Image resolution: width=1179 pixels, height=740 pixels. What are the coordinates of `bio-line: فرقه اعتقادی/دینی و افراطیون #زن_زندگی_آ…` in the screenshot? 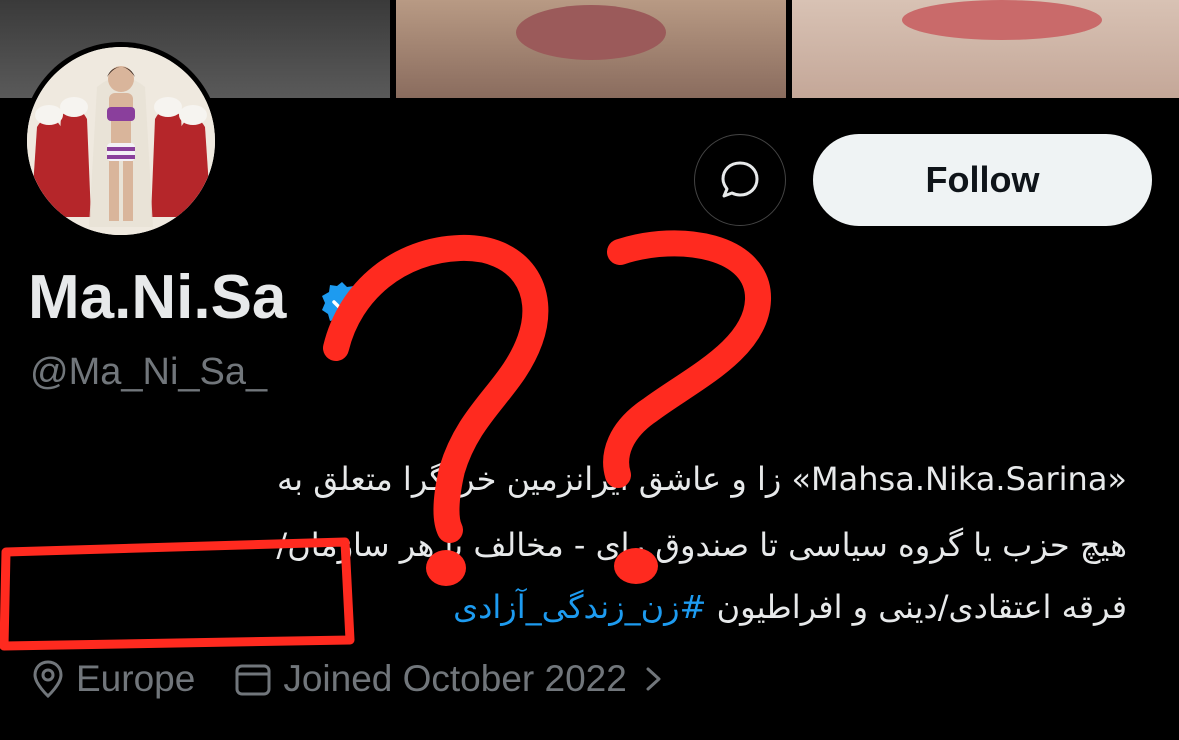 It's located at (577, 607).